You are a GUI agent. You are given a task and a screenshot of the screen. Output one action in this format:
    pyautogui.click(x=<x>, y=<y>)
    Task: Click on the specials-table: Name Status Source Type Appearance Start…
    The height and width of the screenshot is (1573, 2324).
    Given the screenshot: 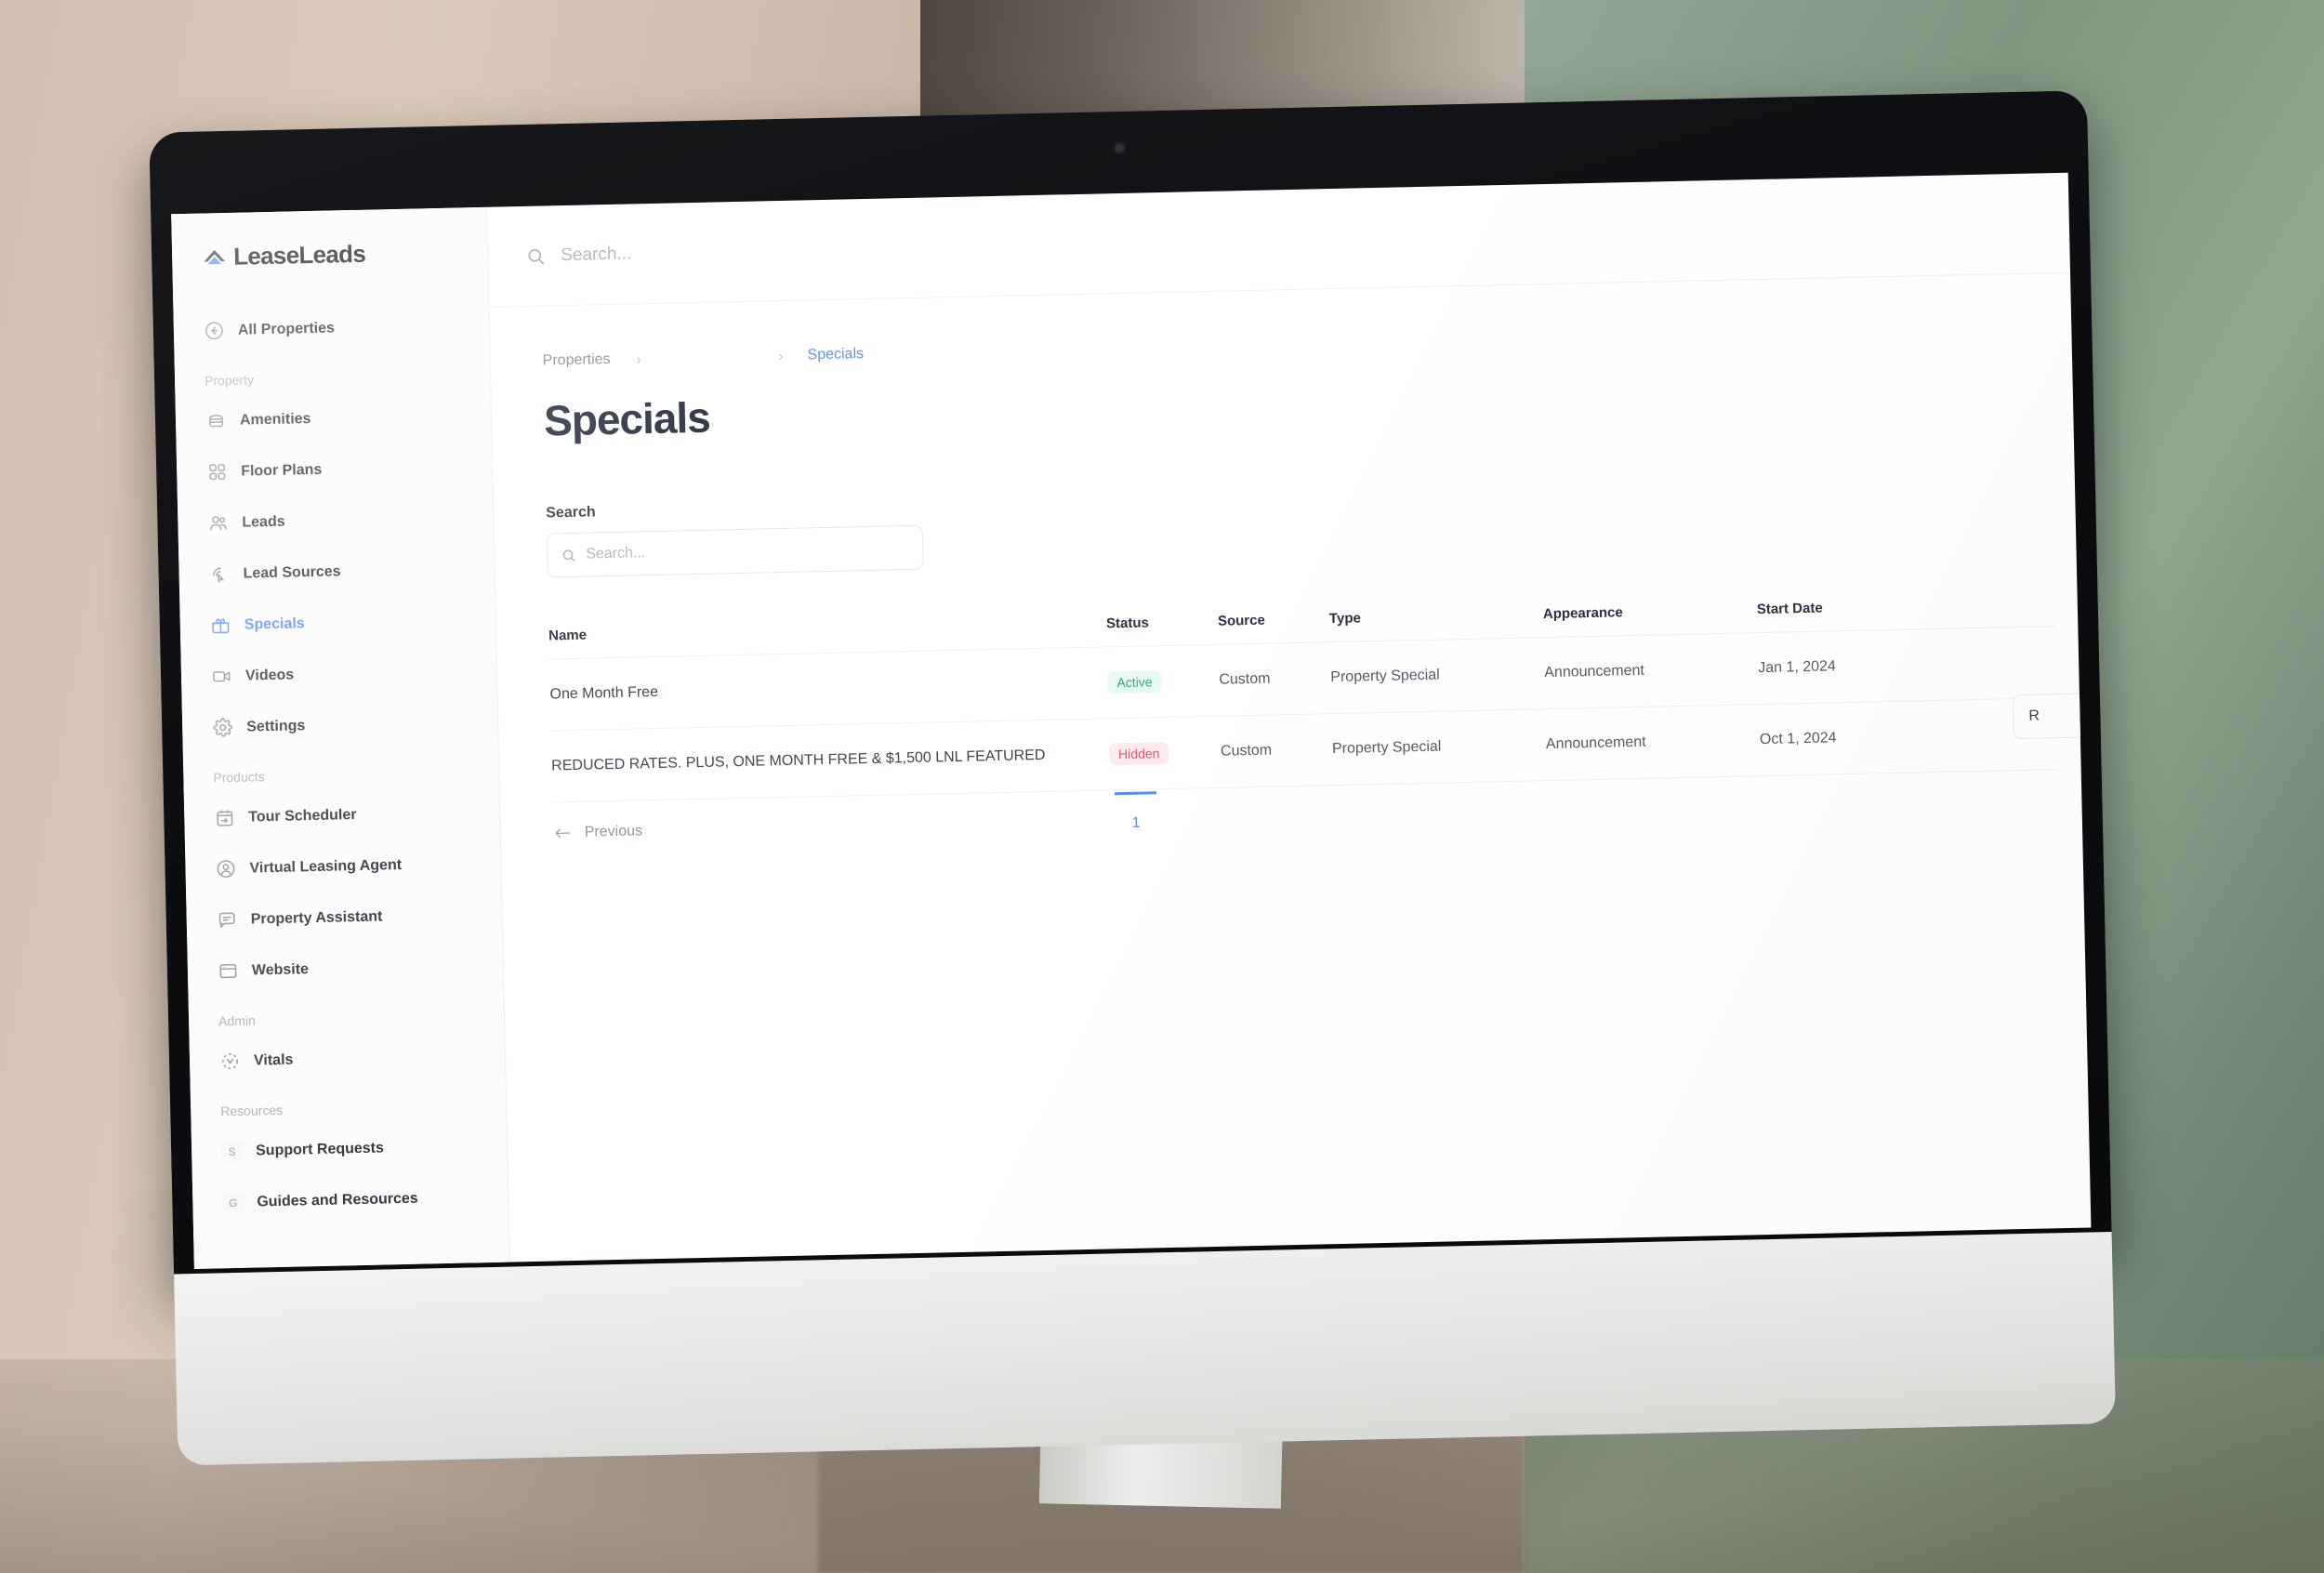 What is the action you would take?
    pyautogui.click(x=1303, y=718)
    